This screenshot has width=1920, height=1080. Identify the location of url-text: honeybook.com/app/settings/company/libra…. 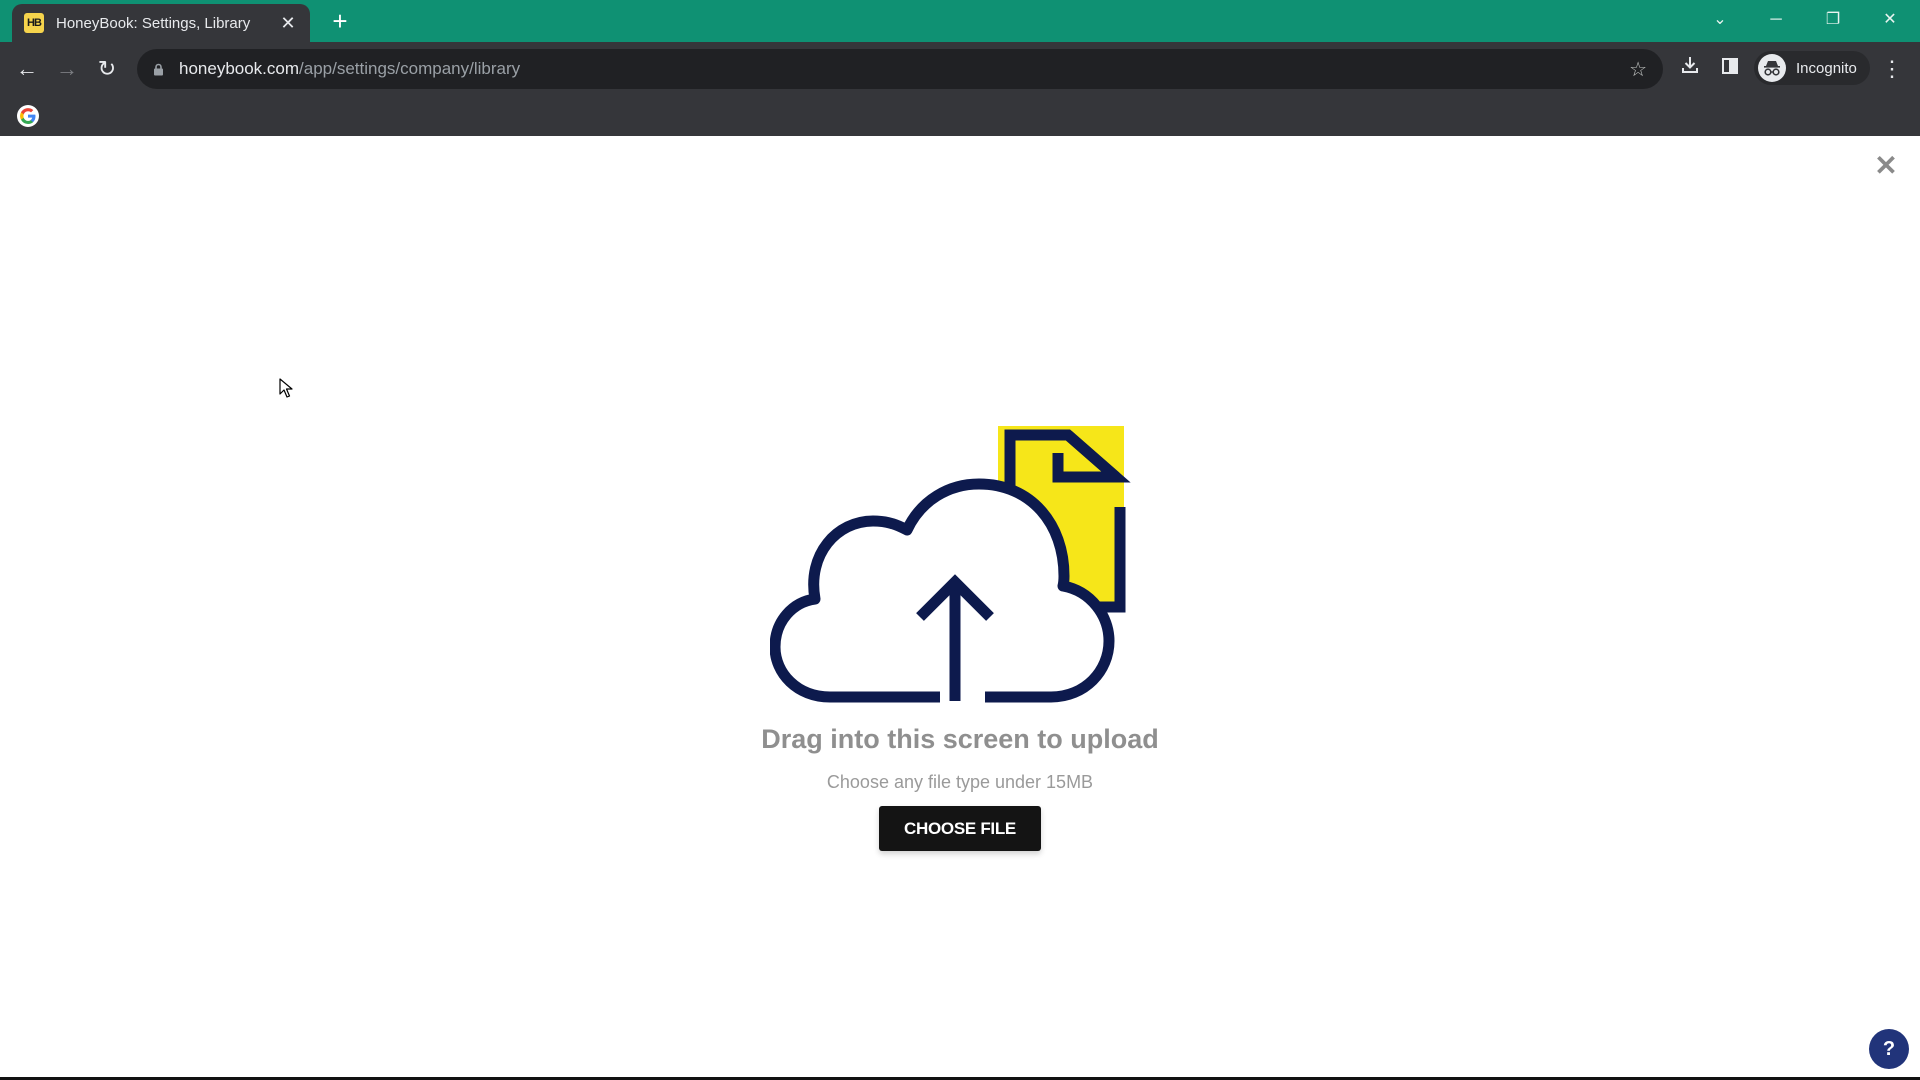
(349, 69).